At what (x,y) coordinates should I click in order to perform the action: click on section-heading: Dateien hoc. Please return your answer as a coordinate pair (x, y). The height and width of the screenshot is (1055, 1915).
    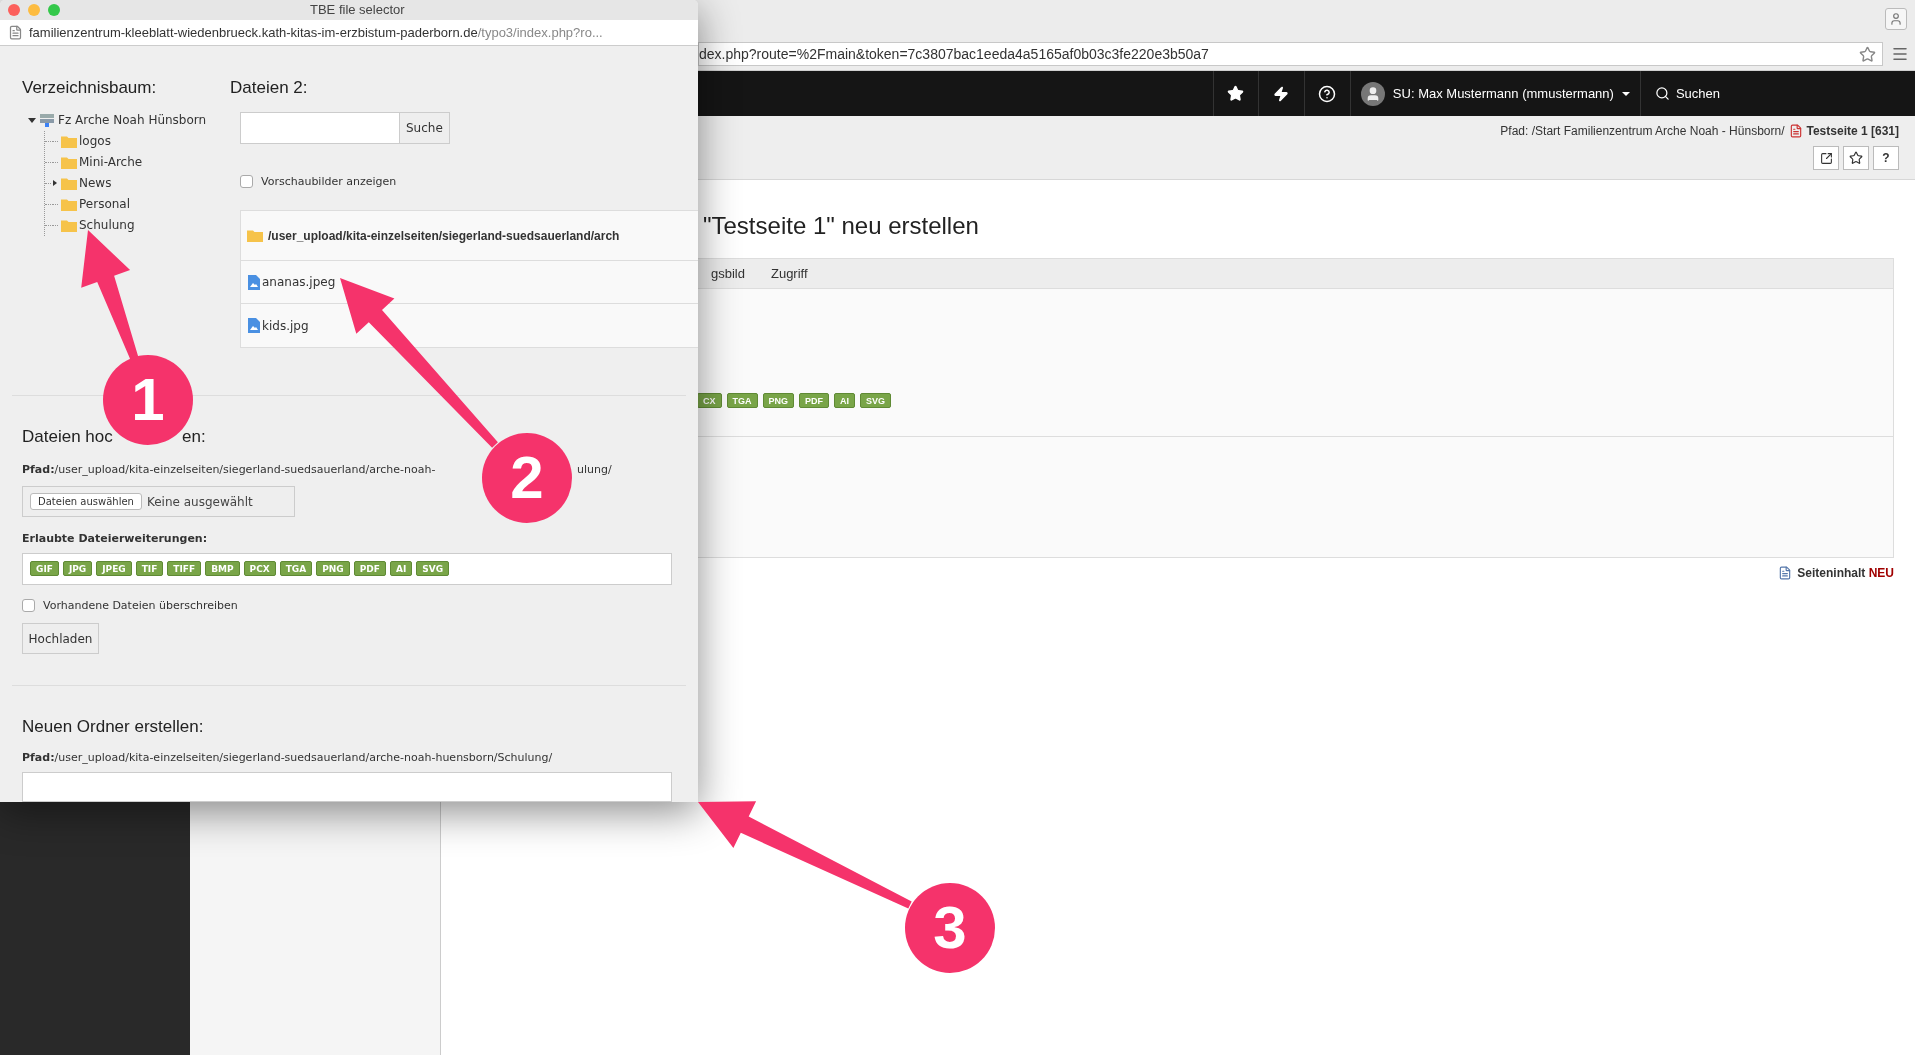
    Looking at the image, I should click on (68, 437).